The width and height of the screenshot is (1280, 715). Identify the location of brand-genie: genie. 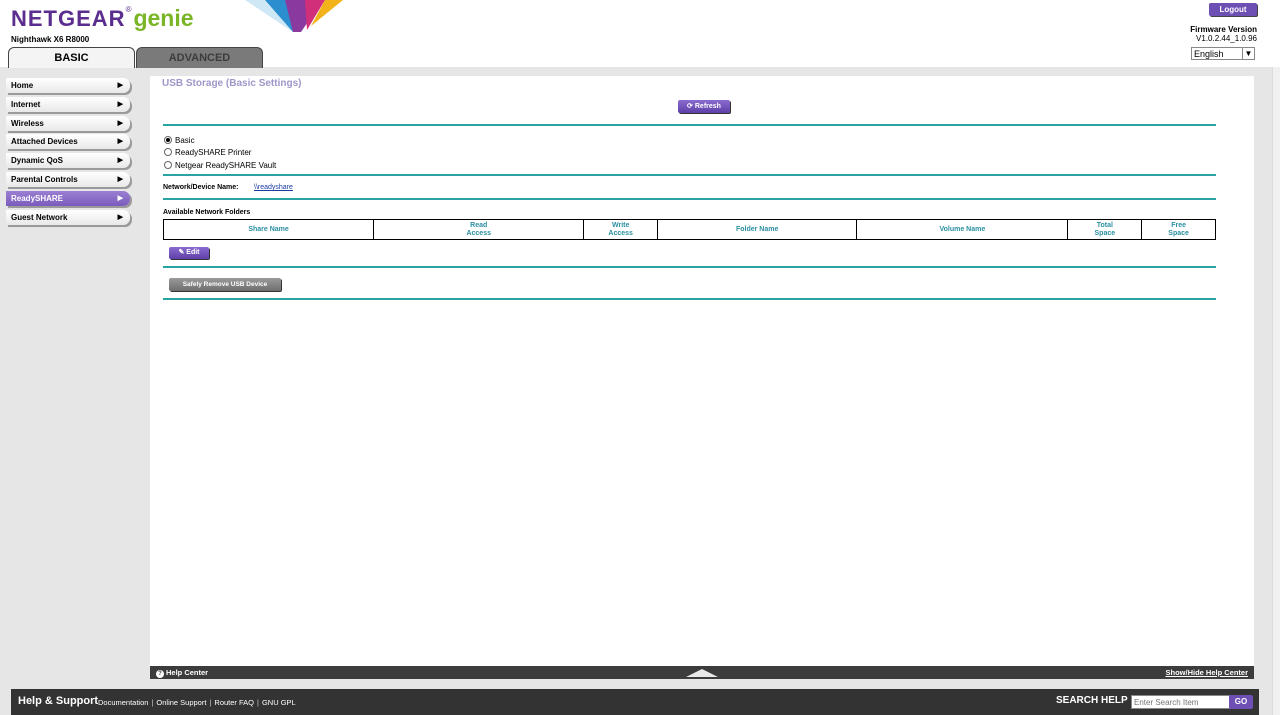
(163, 18).